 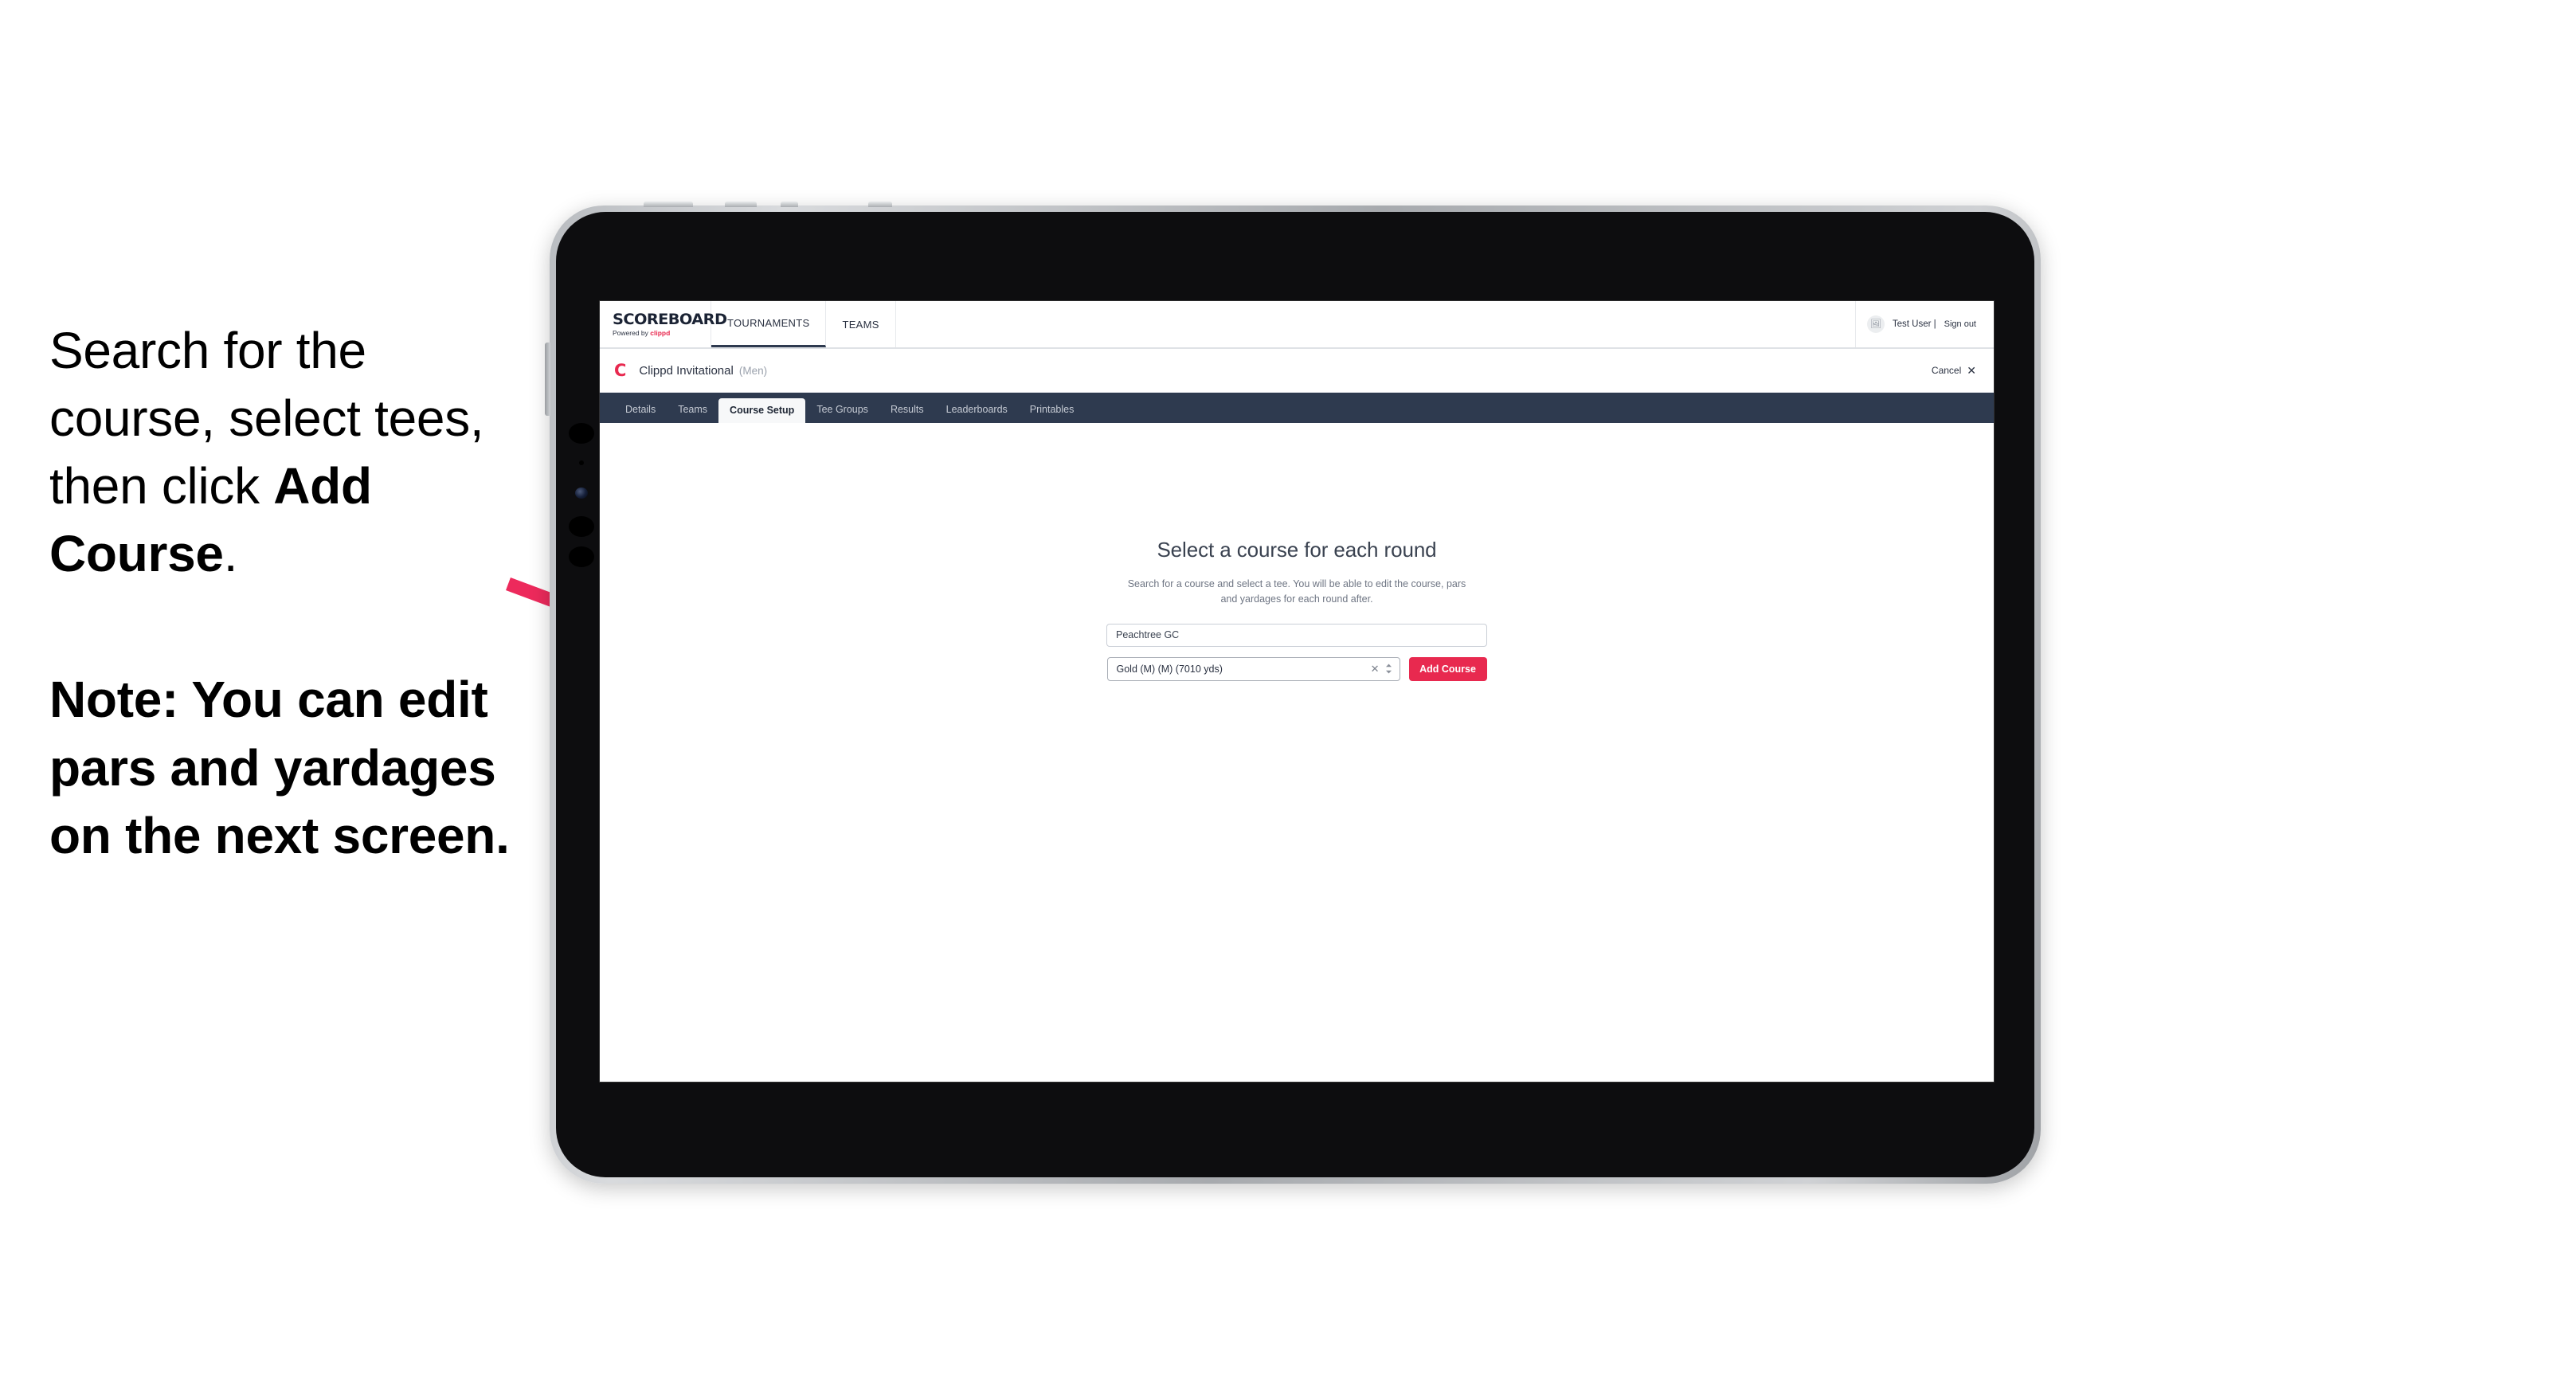 I want to click on broken-image-icon: 🖼, so click(x=1875, y=324).